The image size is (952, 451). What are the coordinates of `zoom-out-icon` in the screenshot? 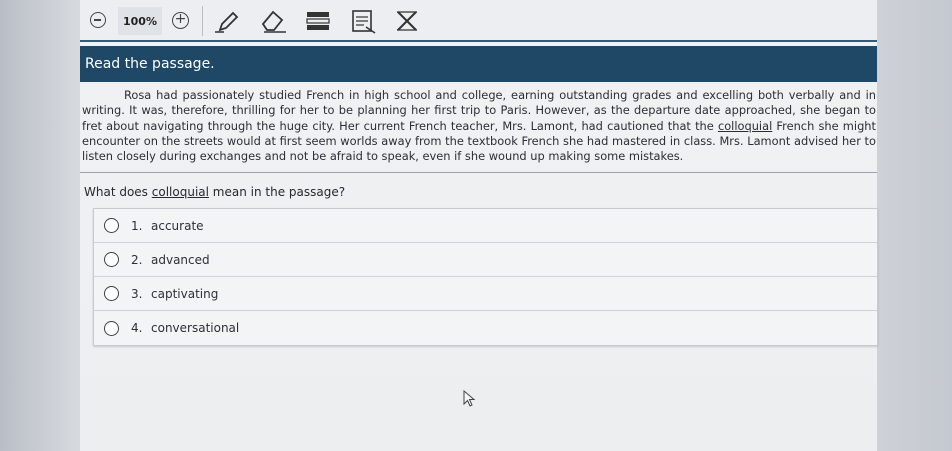 It's located at (98, 20).